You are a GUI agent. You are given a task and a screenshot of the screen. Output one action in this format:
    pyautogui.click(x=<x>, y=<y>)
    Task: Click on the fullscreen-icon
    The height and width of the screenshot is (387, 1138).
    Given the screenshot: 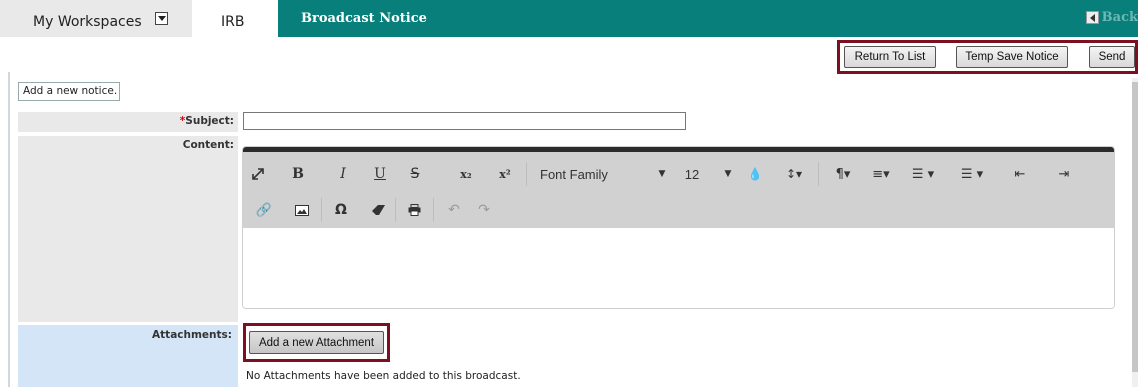 What is the action you would take?
    pyautogui.click(x=258, y=174)
    